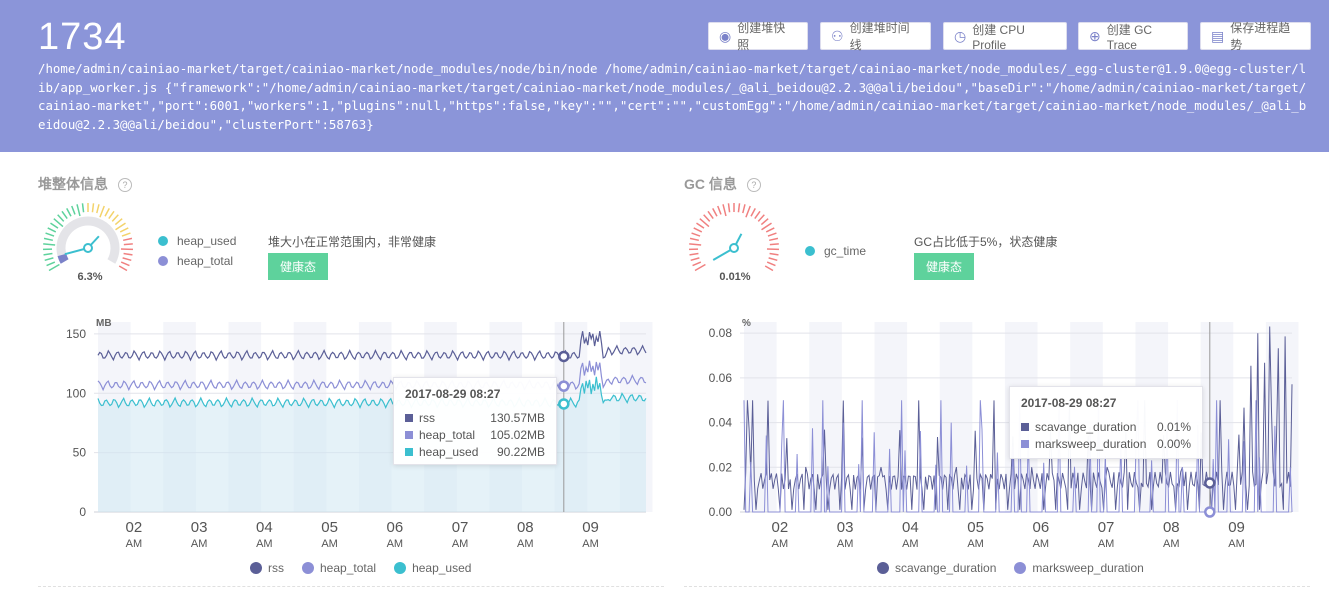  What do you see at coordinates (986, 242) in the screenshot?
I see `gc-status-text: GC占比低于5%，状态健康` at bounding box center [986, 242].